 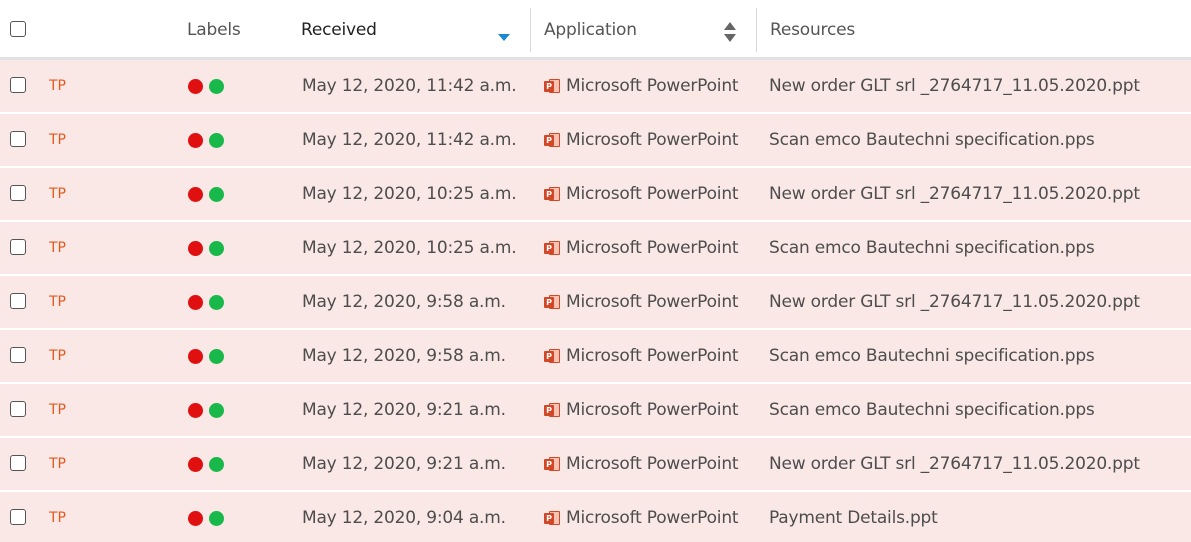 I want to click on sort-unsorted-icon, so click(x=730, y=33).